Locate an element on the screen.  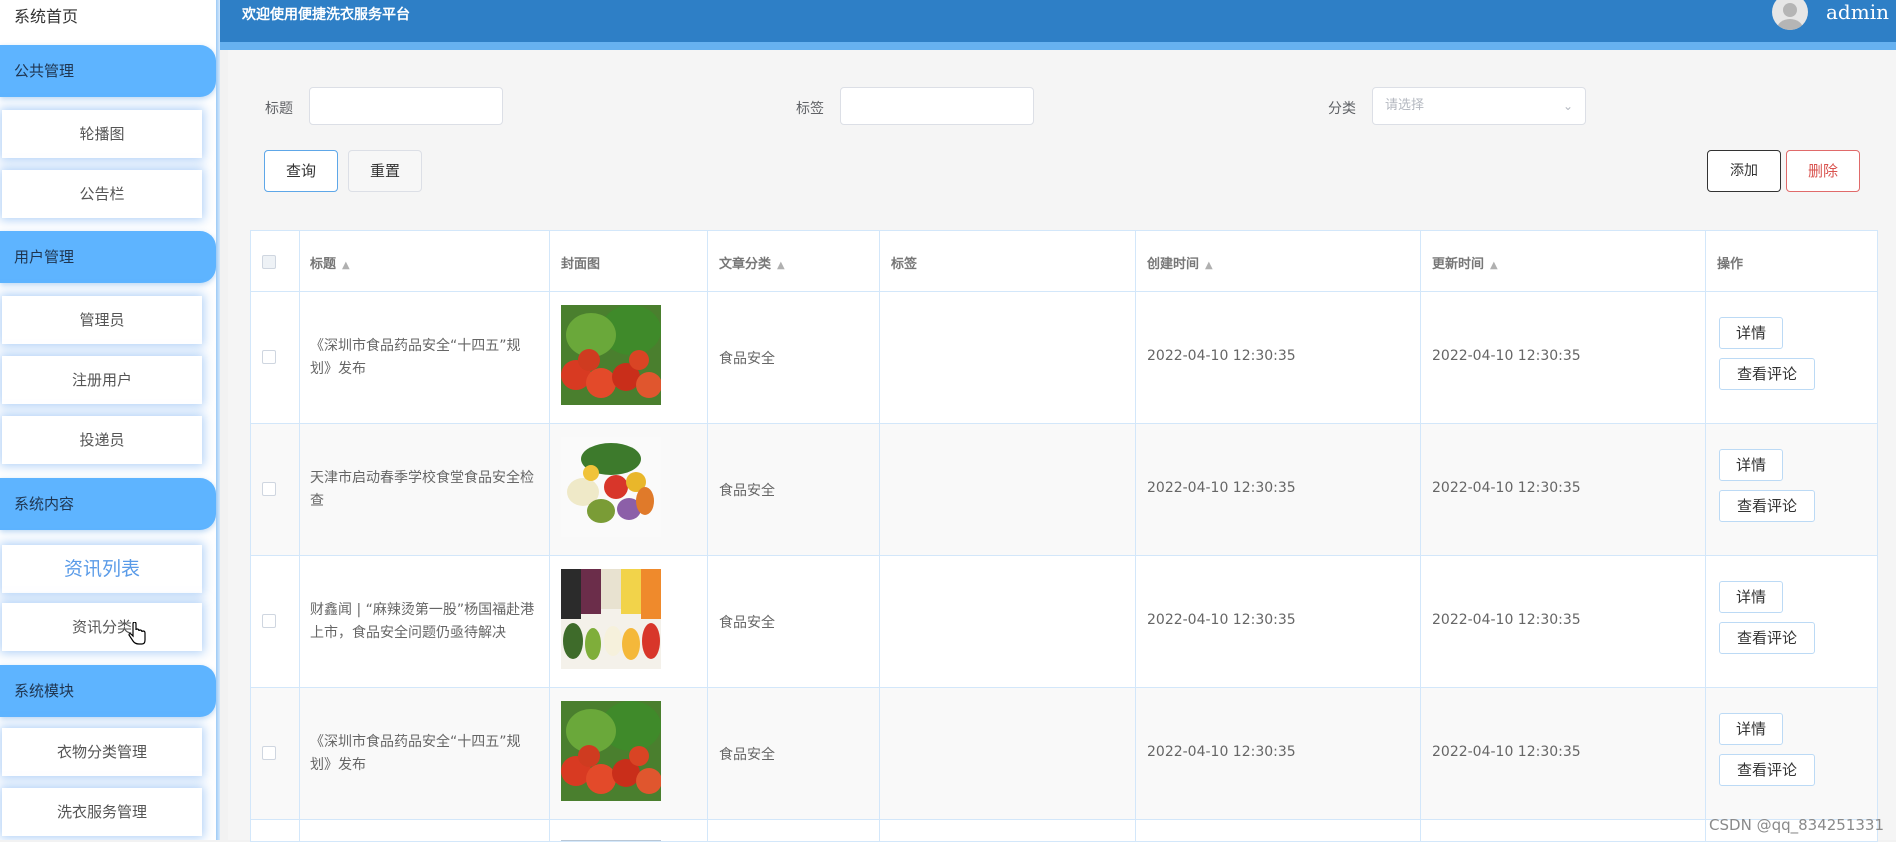
username: admin is located at coordinates (1857, 12).